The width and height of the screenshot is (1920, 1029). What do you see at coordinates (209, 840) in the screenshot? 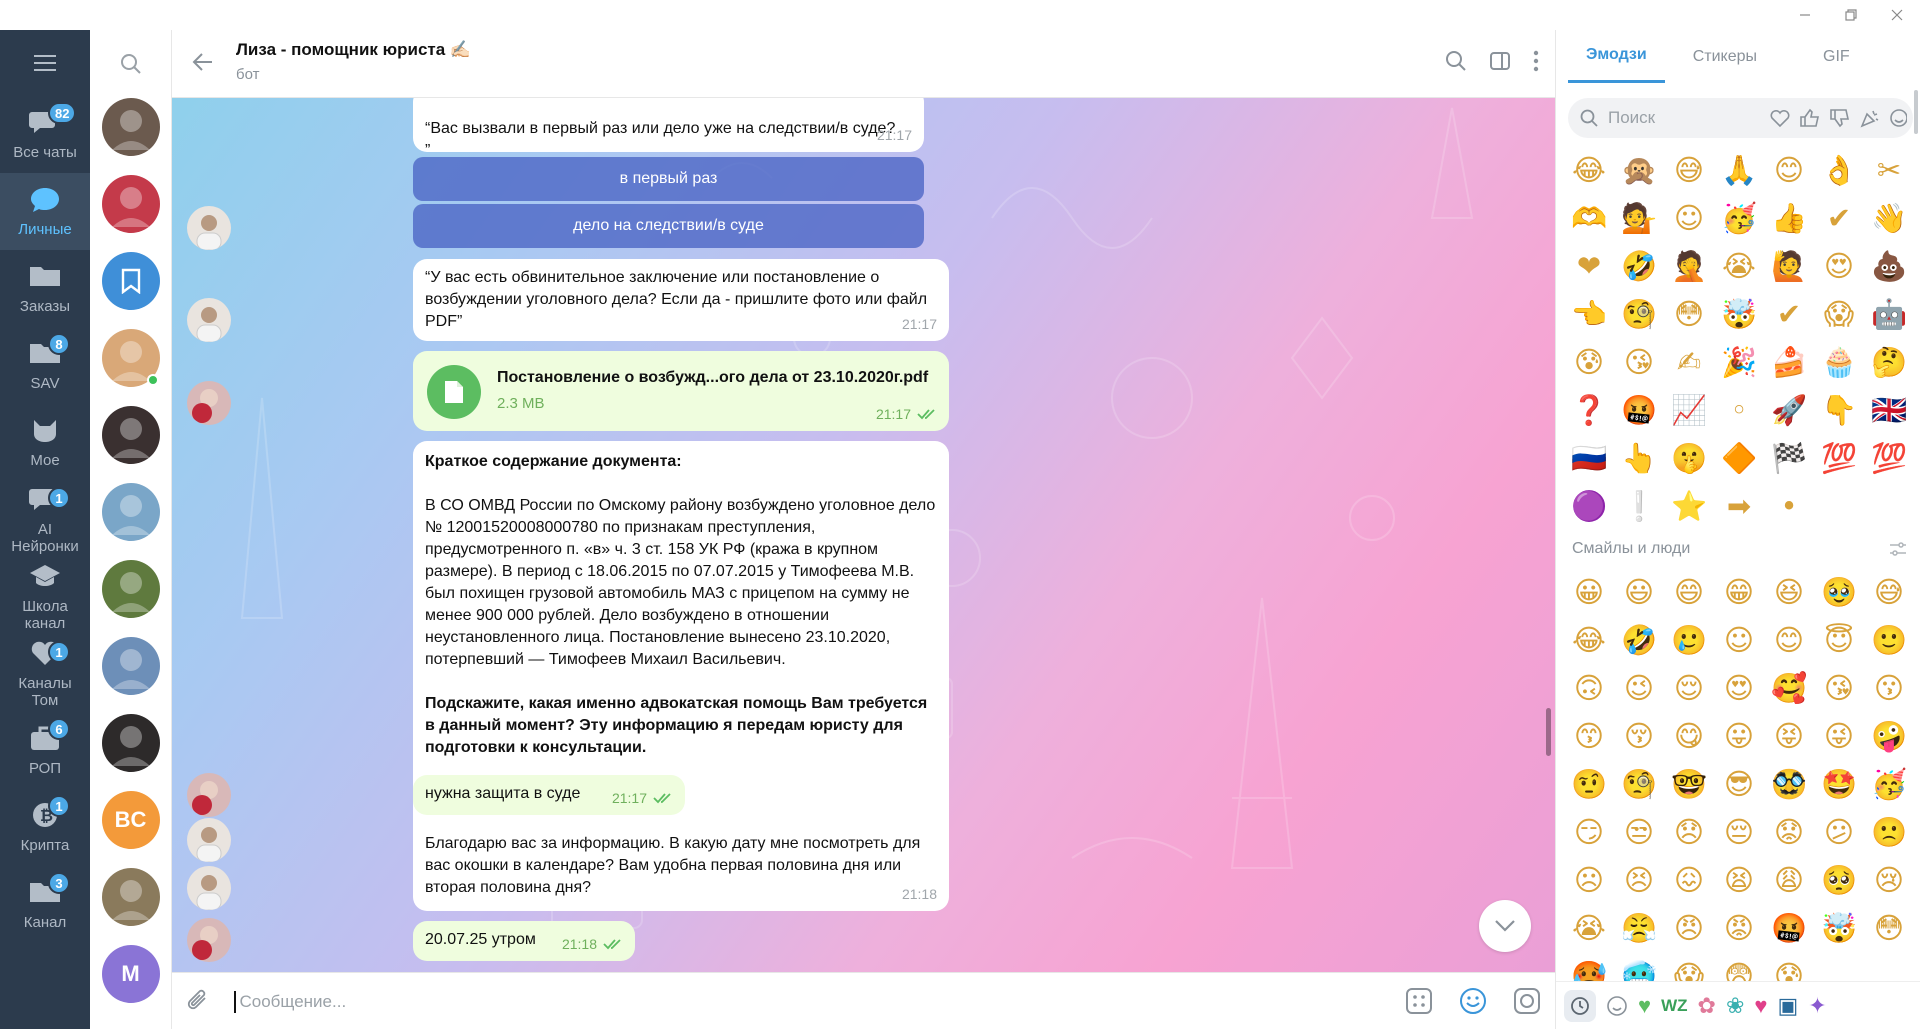
I see `bot-avatar` at bounding box center [209, 840].